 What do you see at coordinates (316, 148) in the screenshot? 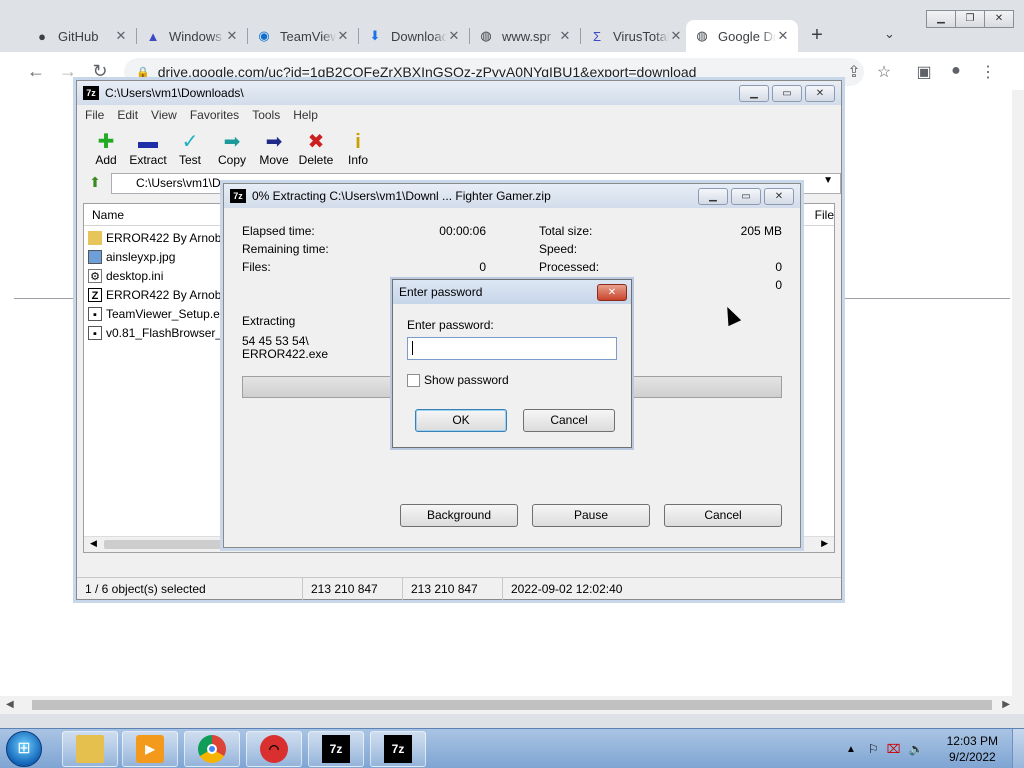
I see `delete-button: ✖ Delete` at bounding box center [316, 148].